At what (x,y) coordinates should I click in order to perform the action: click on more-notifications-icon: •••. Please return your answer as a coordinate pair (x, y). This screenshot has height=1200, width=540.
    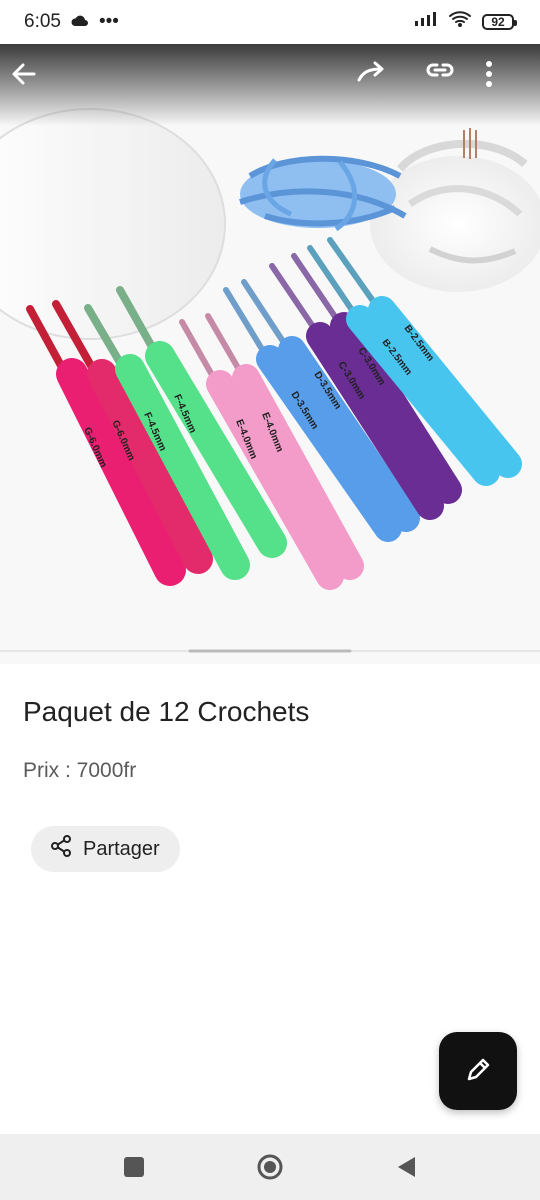
    Looking at the image, I should click on (108, 21).